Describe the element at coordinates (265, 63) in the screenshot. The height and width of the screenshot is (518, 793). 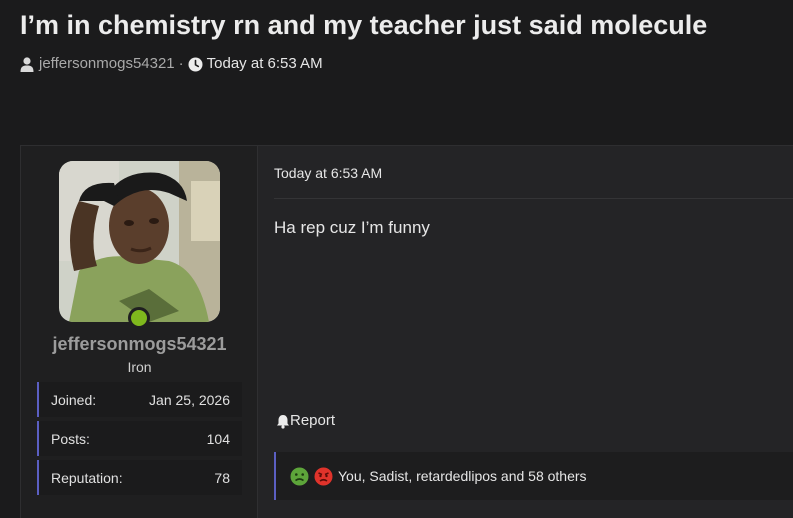
I see `thread-time-link: Today at 6:53 AM` at that location.